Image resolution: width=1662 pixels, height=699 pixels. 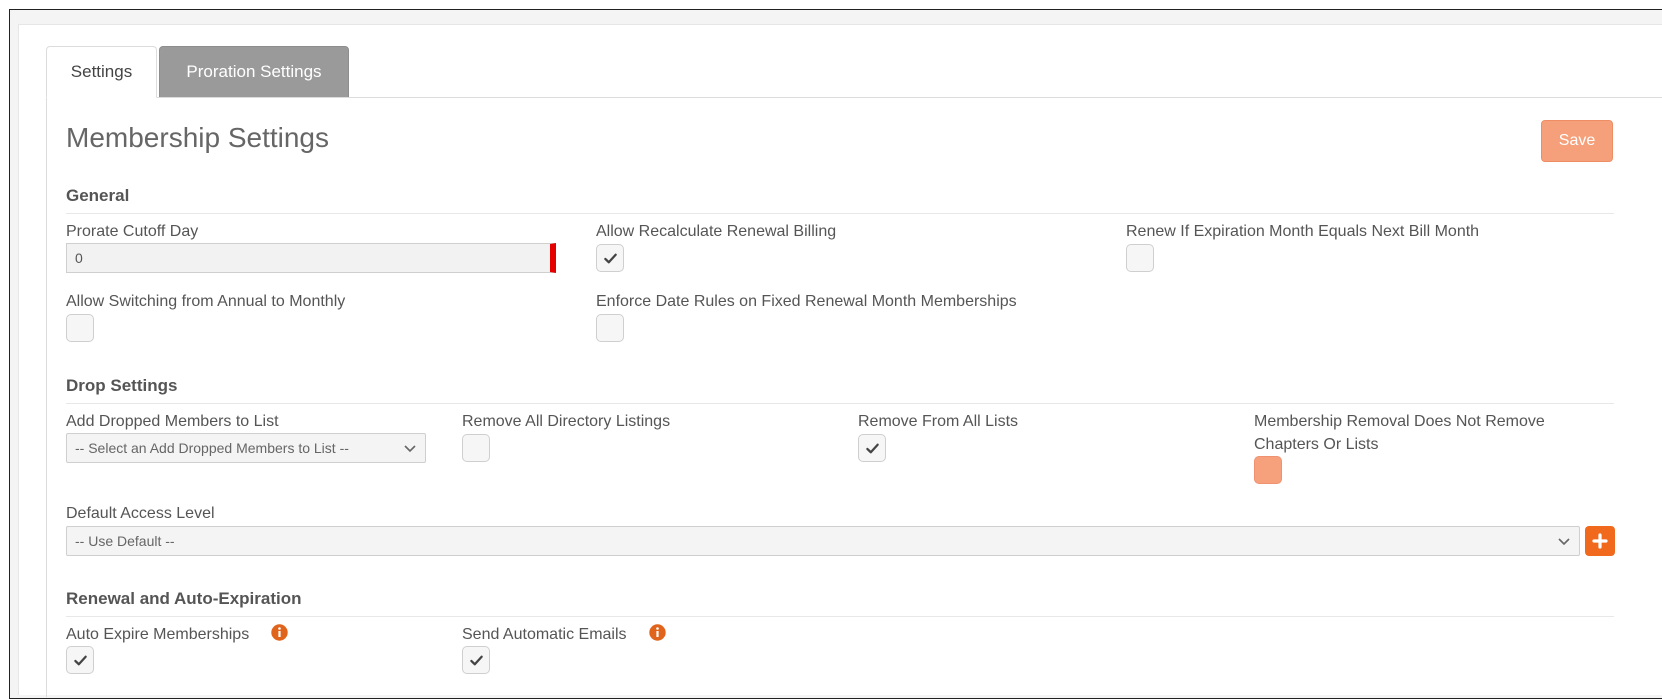 I want to click on default-access-level-value: -- Use Default --, so click(x=125, y=541).